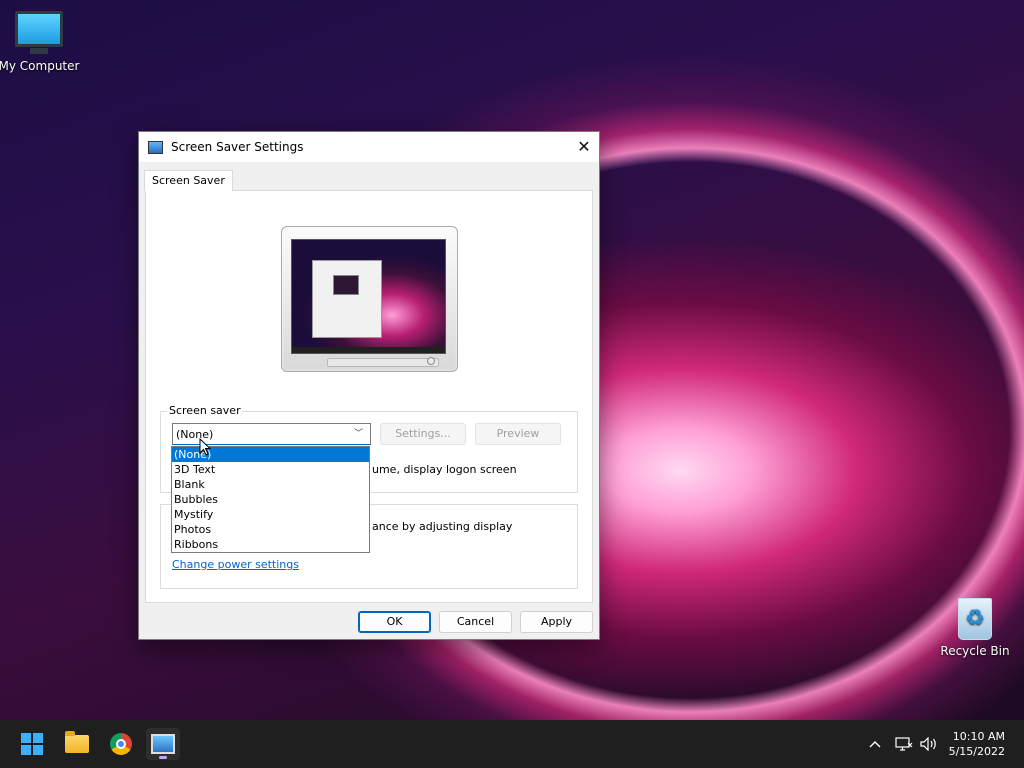 This screenshot has width=1024, height=768. What do you see at coordinates (368, 350) in the screenshot?
I see `preview-mini-taskbar` at bounding box center [368, 350].